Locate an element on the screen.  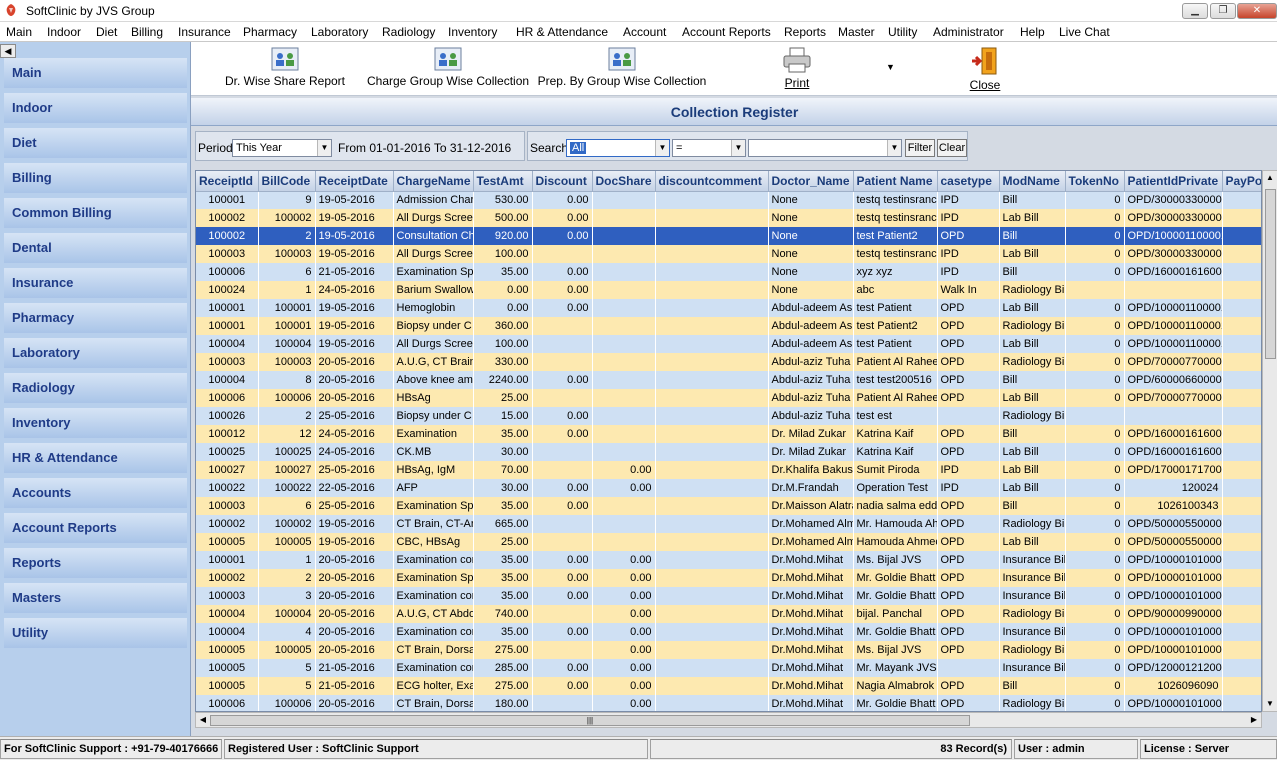
menu-hr-attendance: HR & Attendance is located at coordinates (562, 32).